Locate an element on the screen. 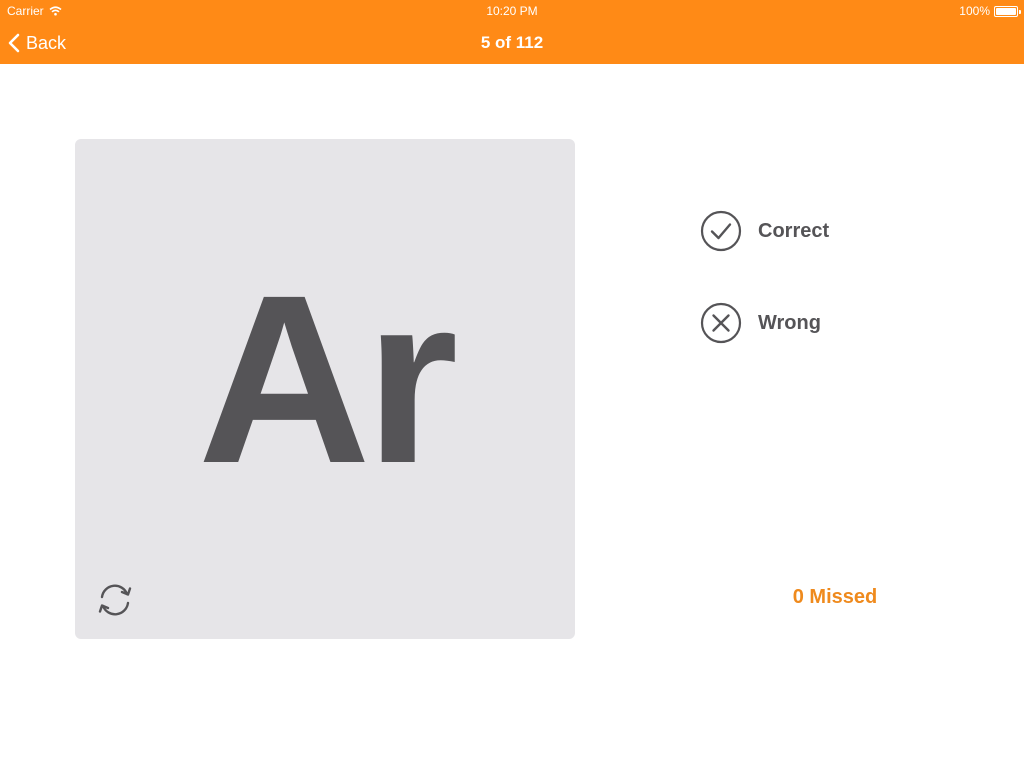 The width and height of the screenshot is (1024, 768). battery-percent: 100% is located at coordinates (974, 11).